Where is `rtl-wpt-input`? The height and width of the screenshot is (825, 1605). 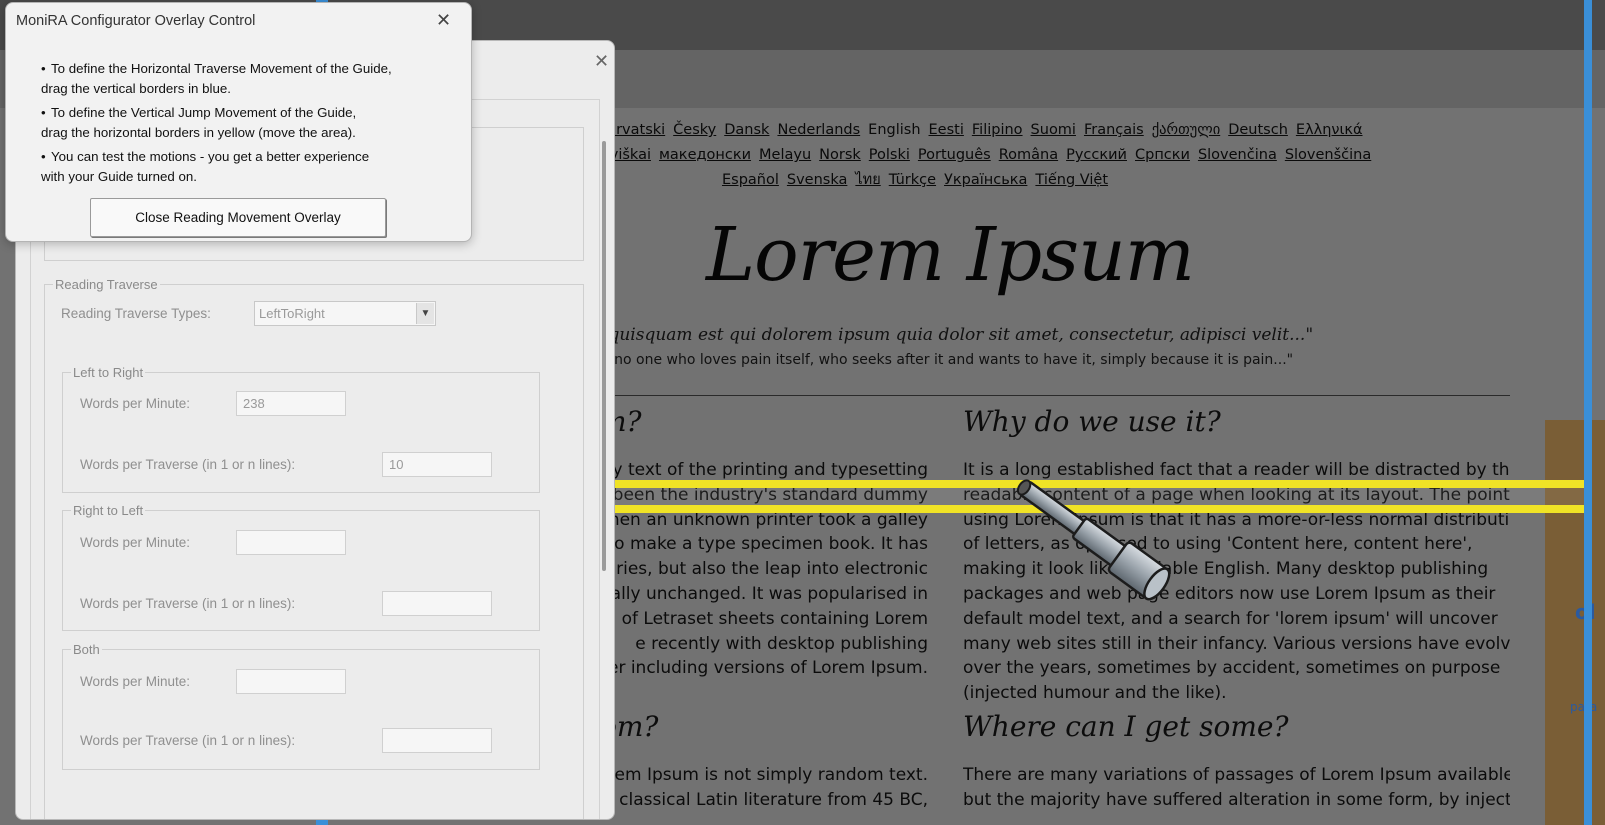
rtl-wpt-input is located at coordinates (437, 603).